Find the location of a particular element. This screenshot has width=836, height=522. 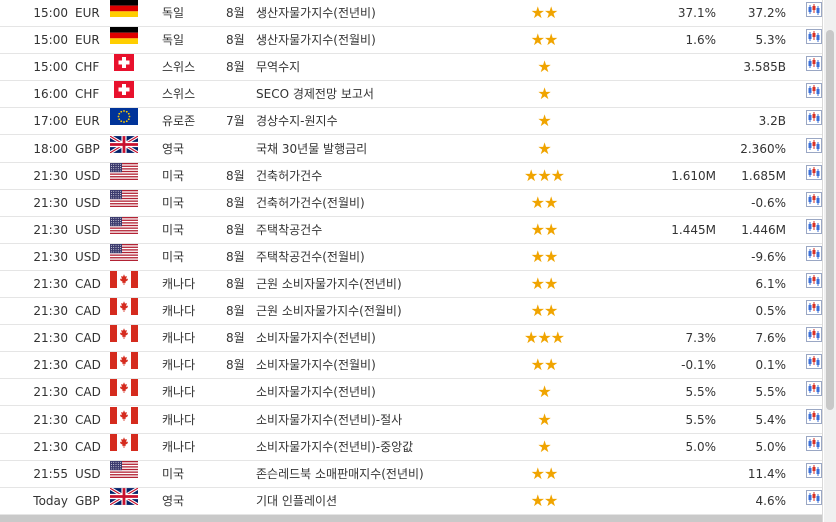

event-name: 근원 소비자물가지수(전월비) is located at coordinates (329, 311).